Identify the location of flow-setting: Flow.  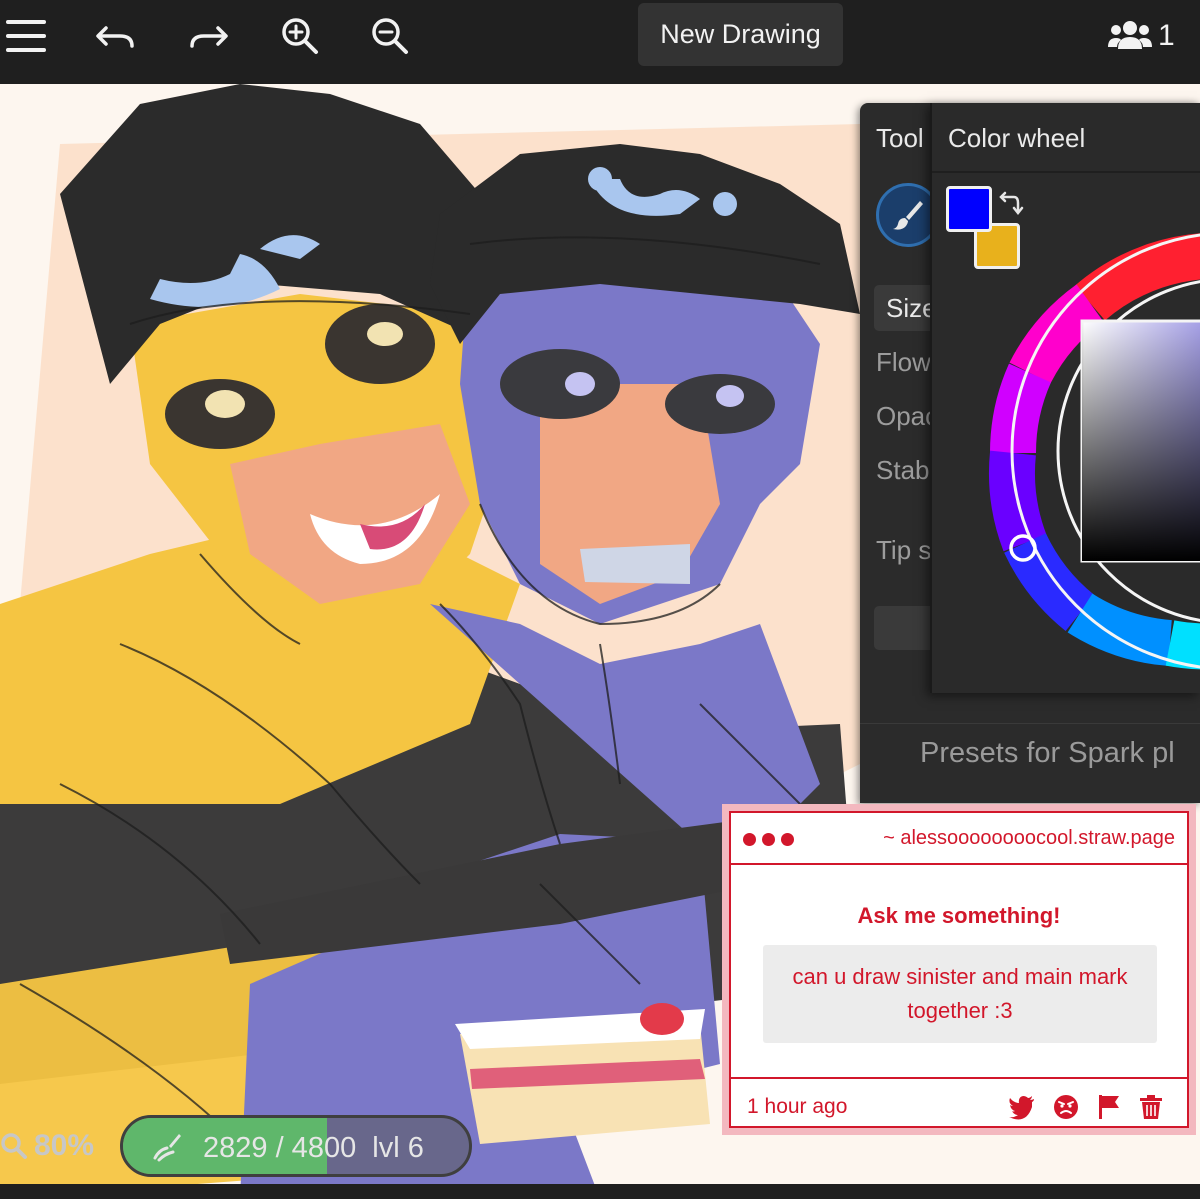
(903, 362).